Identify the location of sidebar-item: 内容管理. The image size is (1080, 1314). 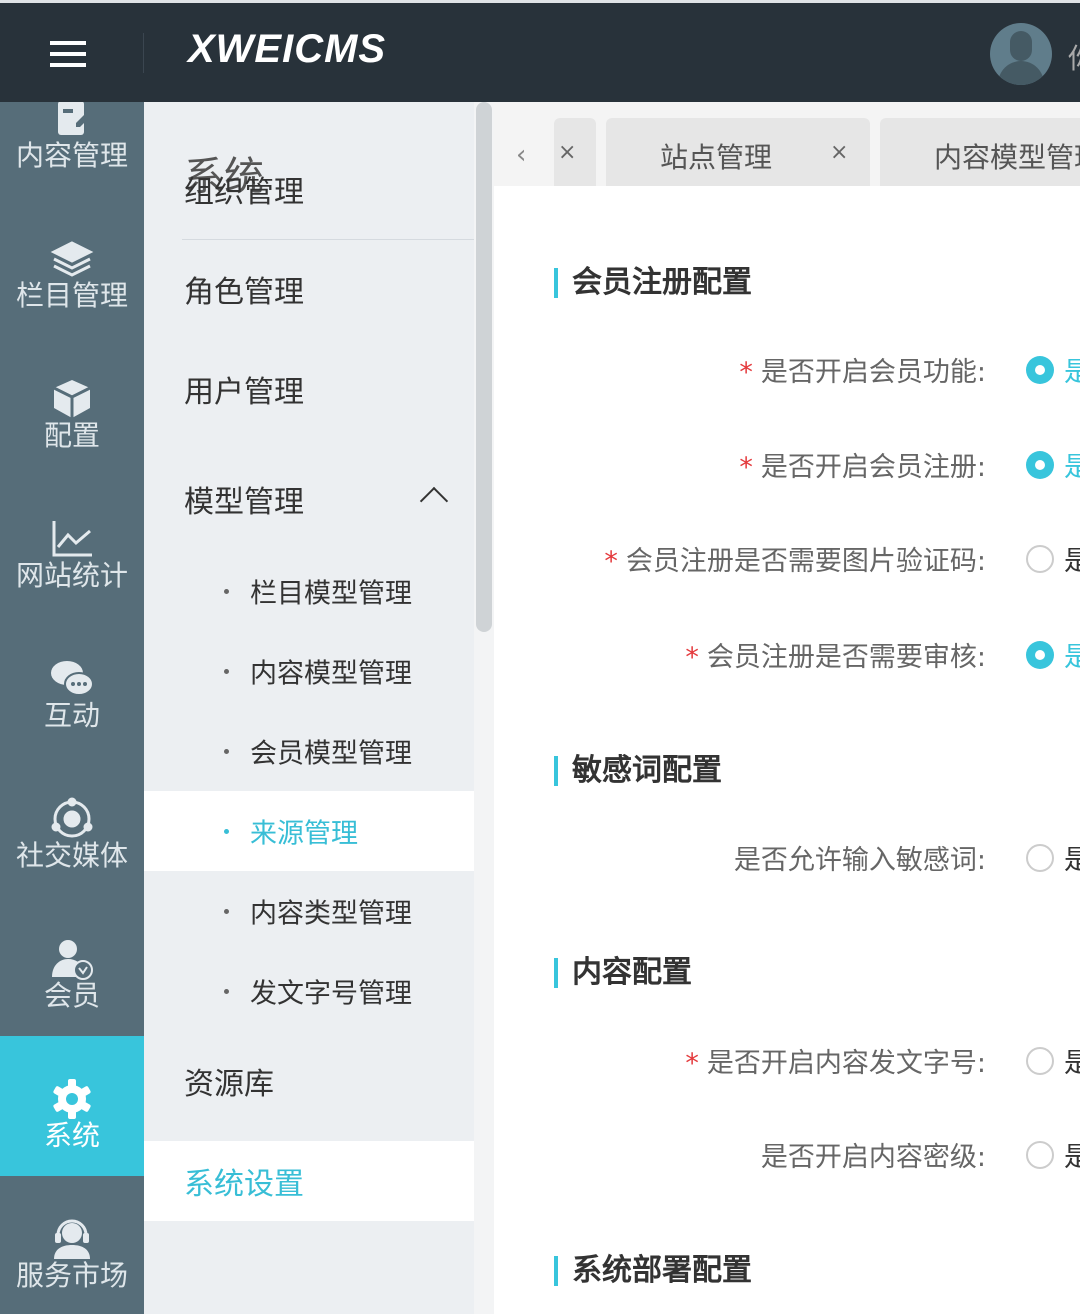
(72, 149).